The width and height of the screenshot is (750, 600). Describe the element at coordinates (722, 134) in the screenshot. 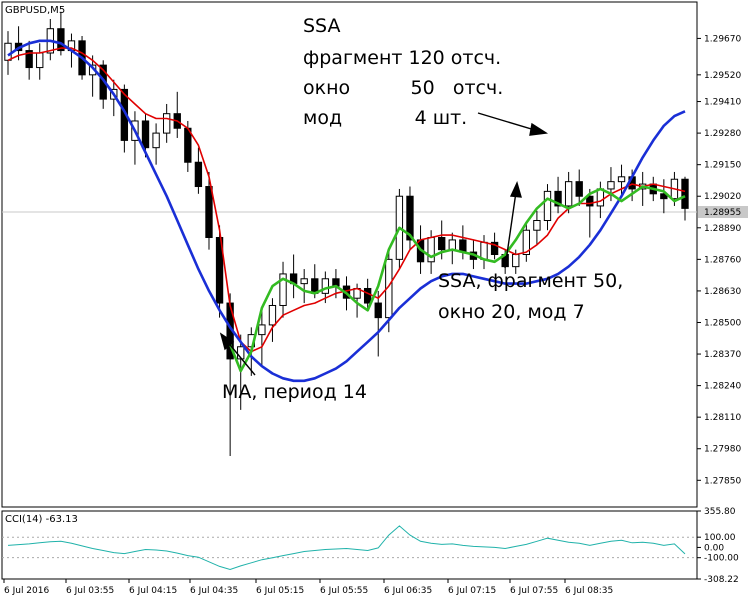

I see `price-tick-label: 1.29280` at that location.